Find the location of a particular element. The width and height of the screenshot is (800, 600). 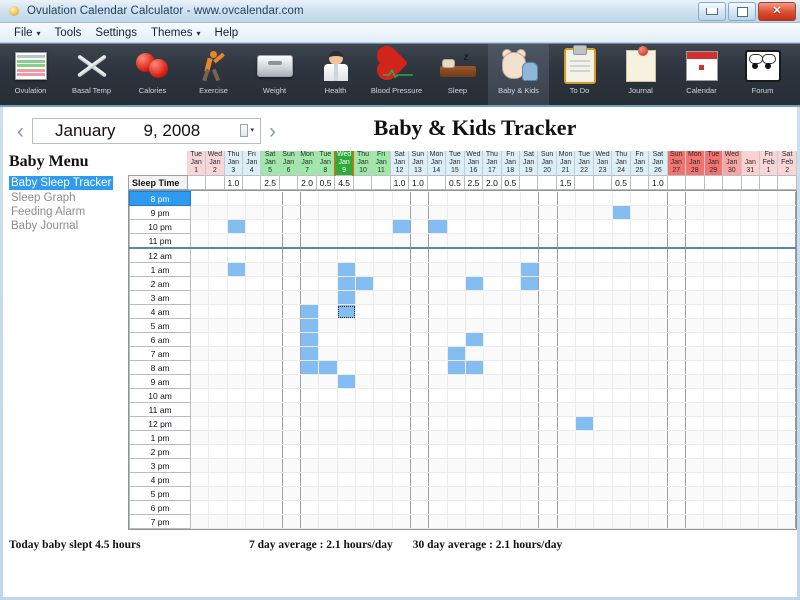

time-row-label: 8 am is located at coordinates (160, 367).